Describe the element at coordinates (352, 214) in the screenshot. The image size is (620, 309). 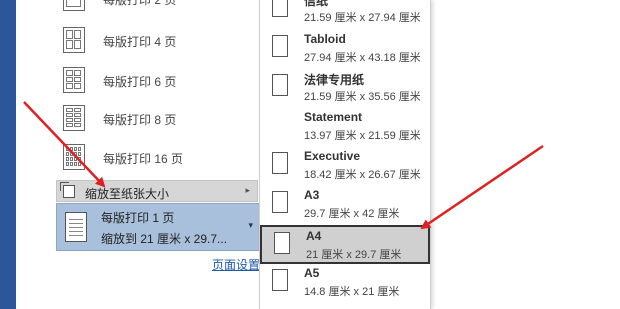
I see `paper-size-dimensions: 29.7 厘米 x 42 厘米` at that location.